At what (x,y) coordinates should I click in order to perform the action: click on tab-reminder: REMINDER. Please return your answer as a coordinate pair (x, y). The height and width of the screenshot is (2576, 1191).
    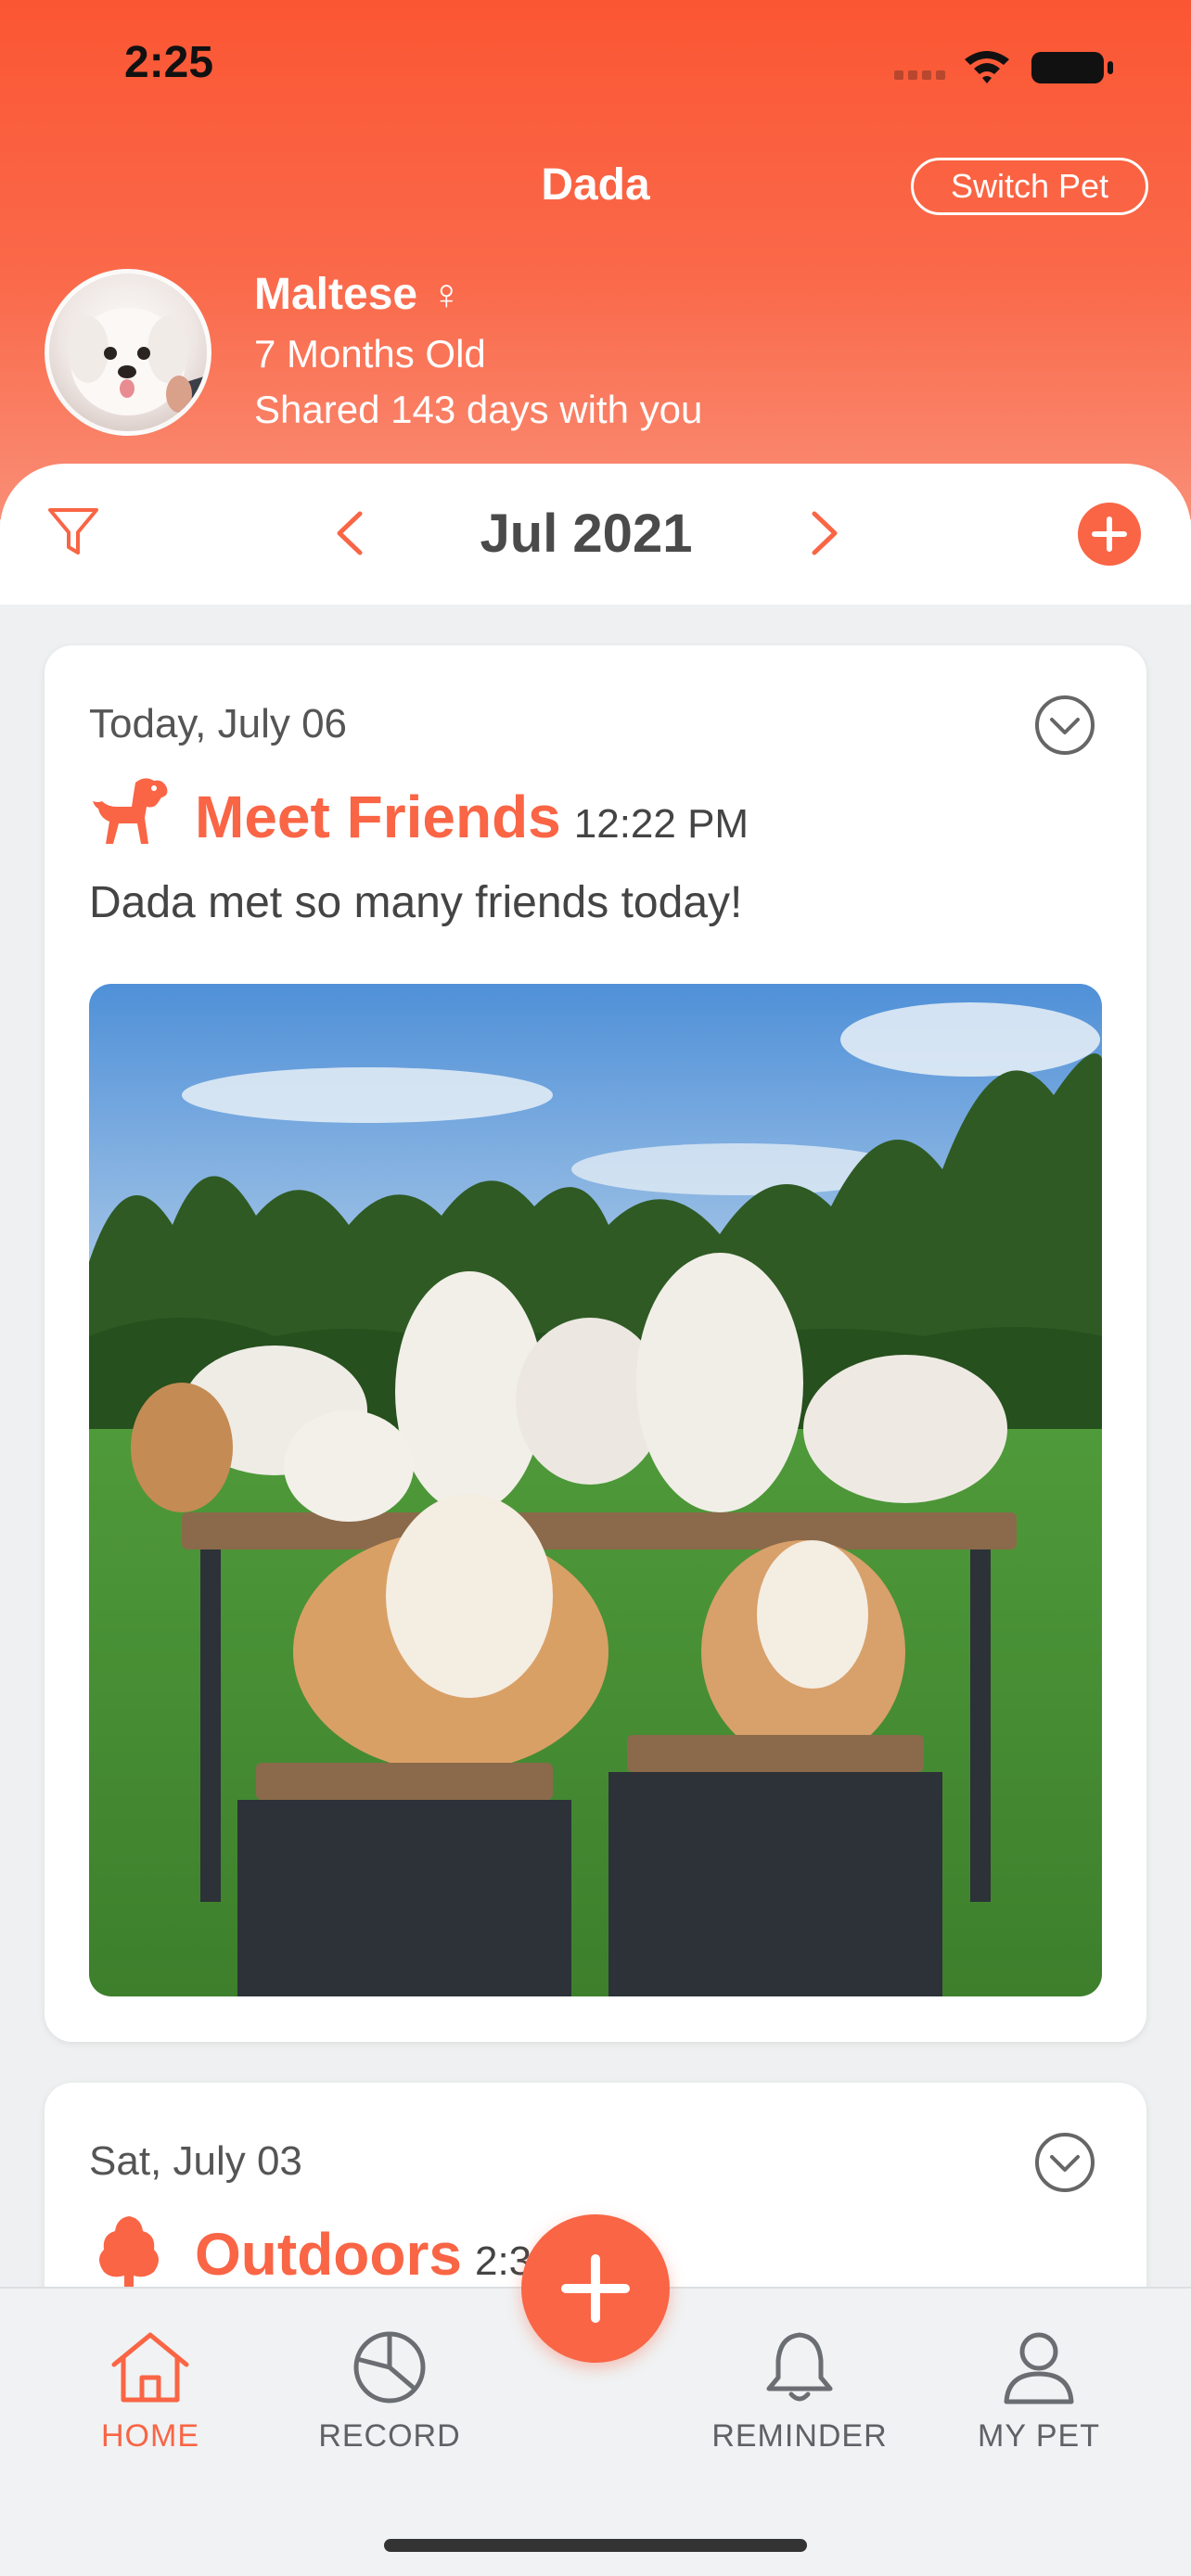
    Looking at the image, I should click on (799, 2404).